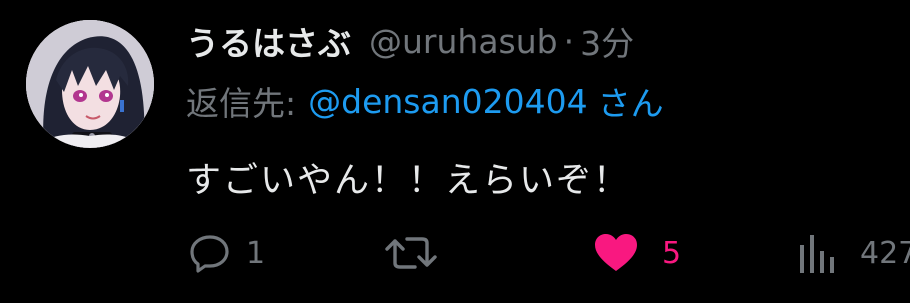 This screenshot has height=303, width=910. I want to click on retweet-button, so click(418, 253).